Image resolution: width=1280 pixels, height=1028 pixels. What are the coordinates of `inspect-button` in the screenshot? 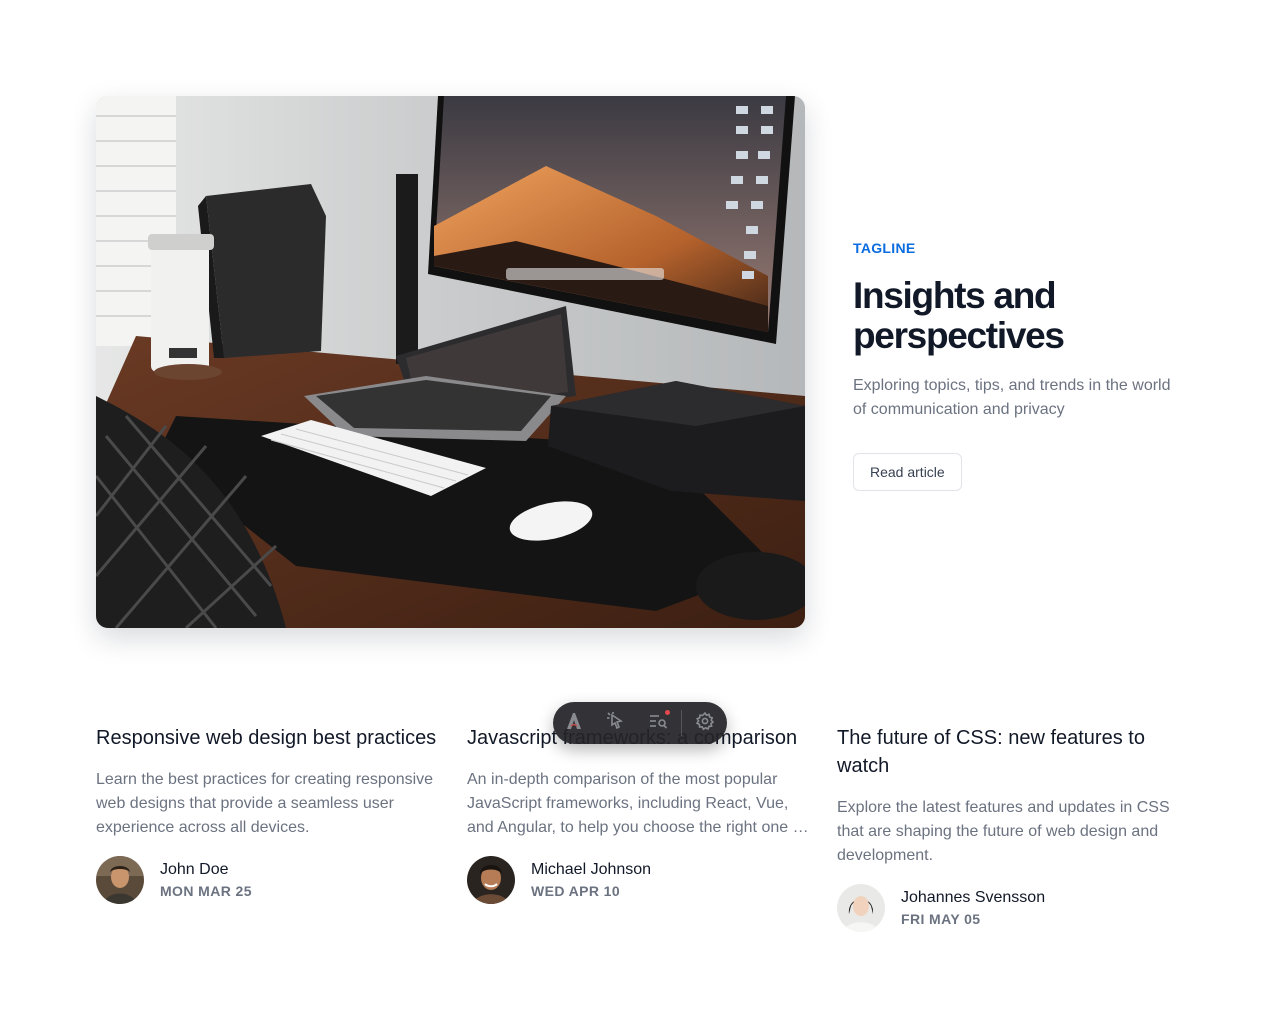 It's located at (616, 723).